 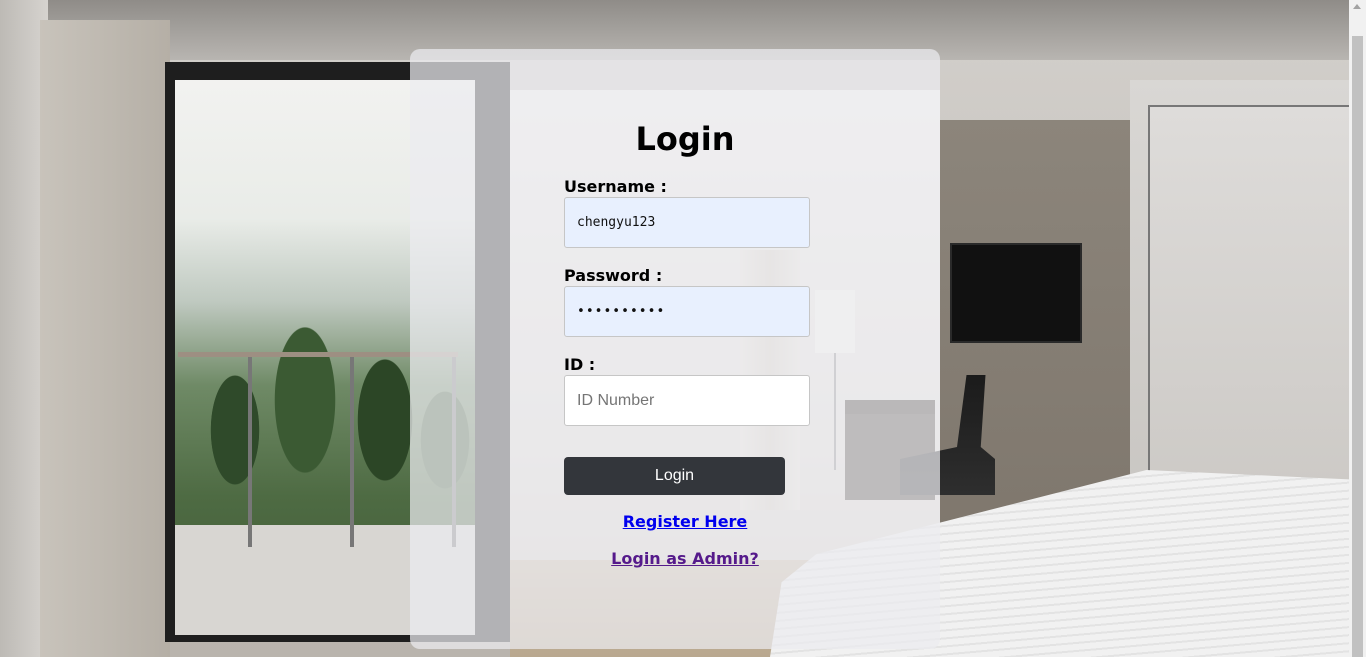 What do you see at coordinates (675, 558) in the screenshot?
I see `admin-login-link: Login as Admin?` at bounding box center [675, 558].